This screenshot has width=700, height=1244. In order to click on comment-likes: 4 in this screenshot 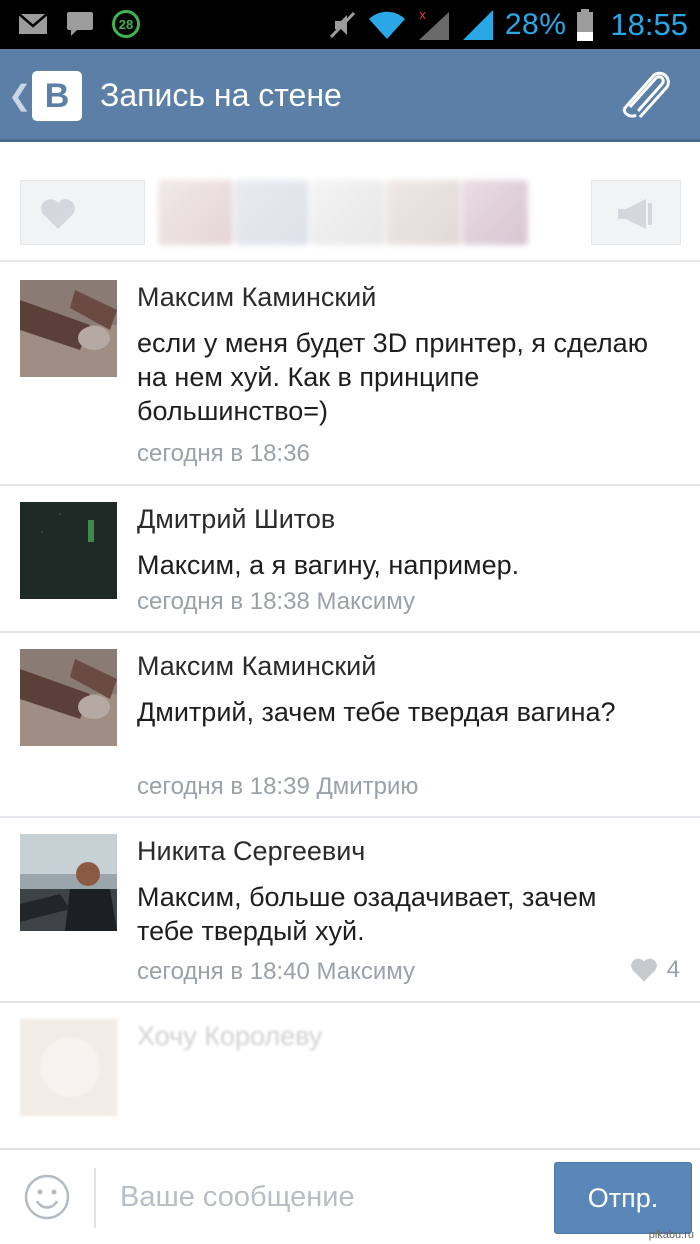, I will do `click(654, 970)`.